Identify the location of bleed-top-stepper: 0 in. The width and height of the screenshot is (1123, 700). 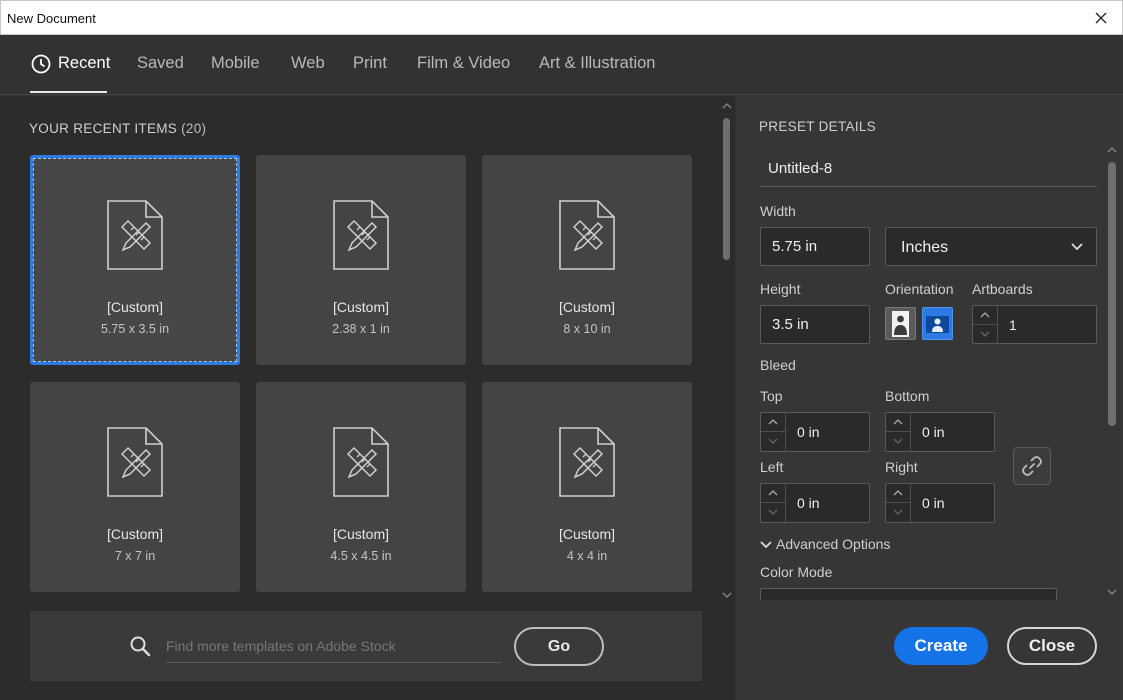
(815, 432).